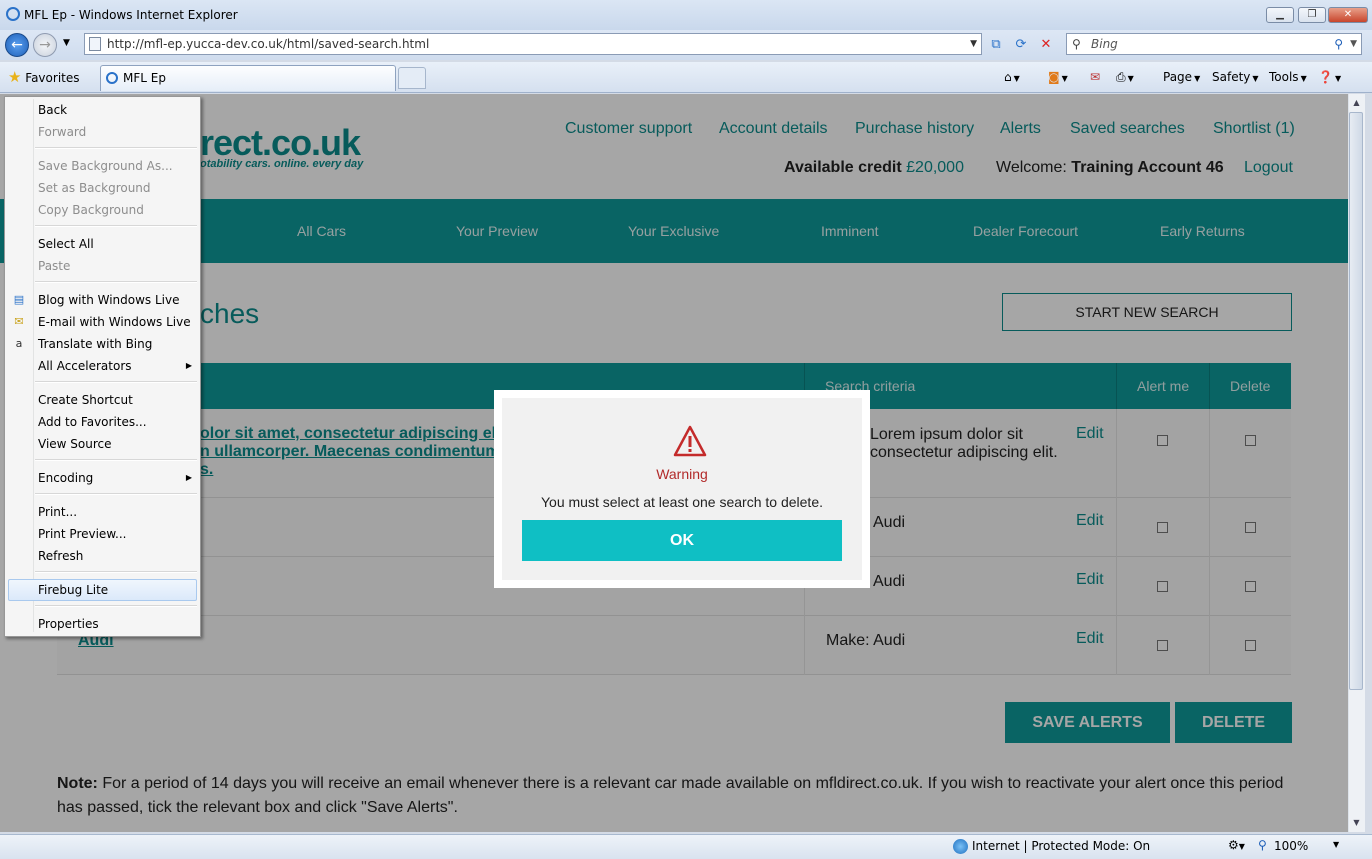 This screenshot has height=859, width=1372. I want to click on browser-tab: MFL Ep, so click(248, 78).